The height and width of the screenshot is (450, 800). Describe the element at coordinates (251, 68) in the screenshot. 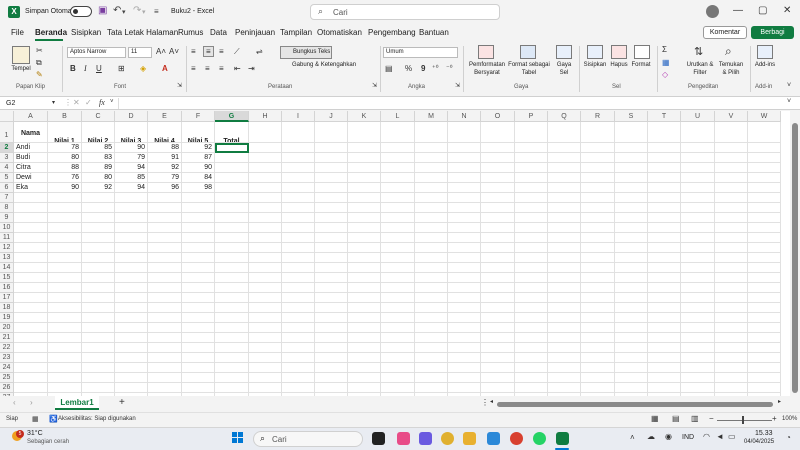

I see `increase-indent-icon: ⇥` at that location.